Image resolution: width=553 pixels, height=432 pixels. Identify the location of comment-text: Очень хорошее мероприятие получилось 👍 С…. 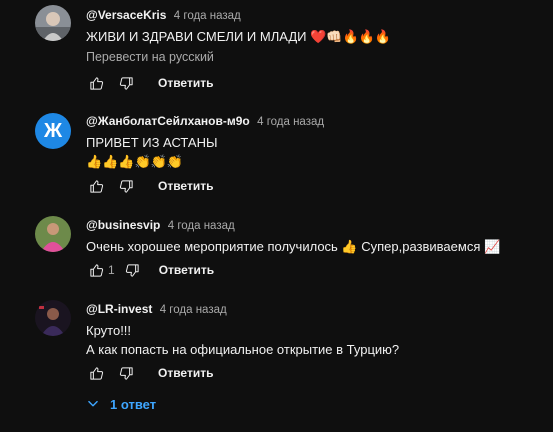
(293, 246).